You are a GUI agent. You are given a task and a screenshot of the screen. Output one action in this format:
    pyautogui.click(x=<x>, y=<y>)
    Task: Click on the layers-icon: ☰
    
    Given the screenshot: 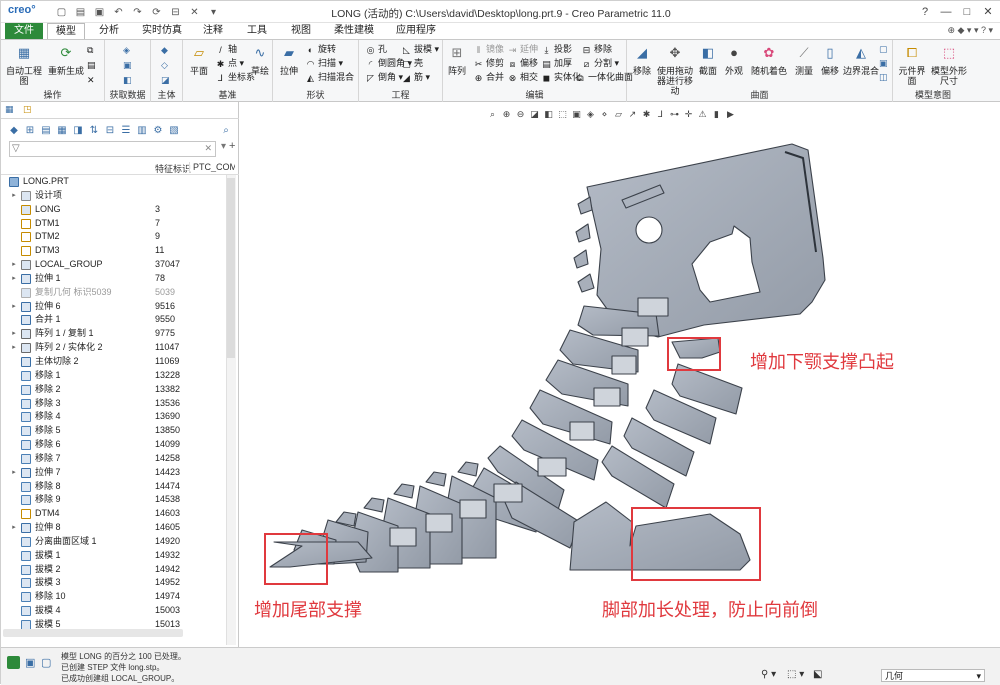 What is the action you would take?
    pyautogui.click(x=126, y=131)
    